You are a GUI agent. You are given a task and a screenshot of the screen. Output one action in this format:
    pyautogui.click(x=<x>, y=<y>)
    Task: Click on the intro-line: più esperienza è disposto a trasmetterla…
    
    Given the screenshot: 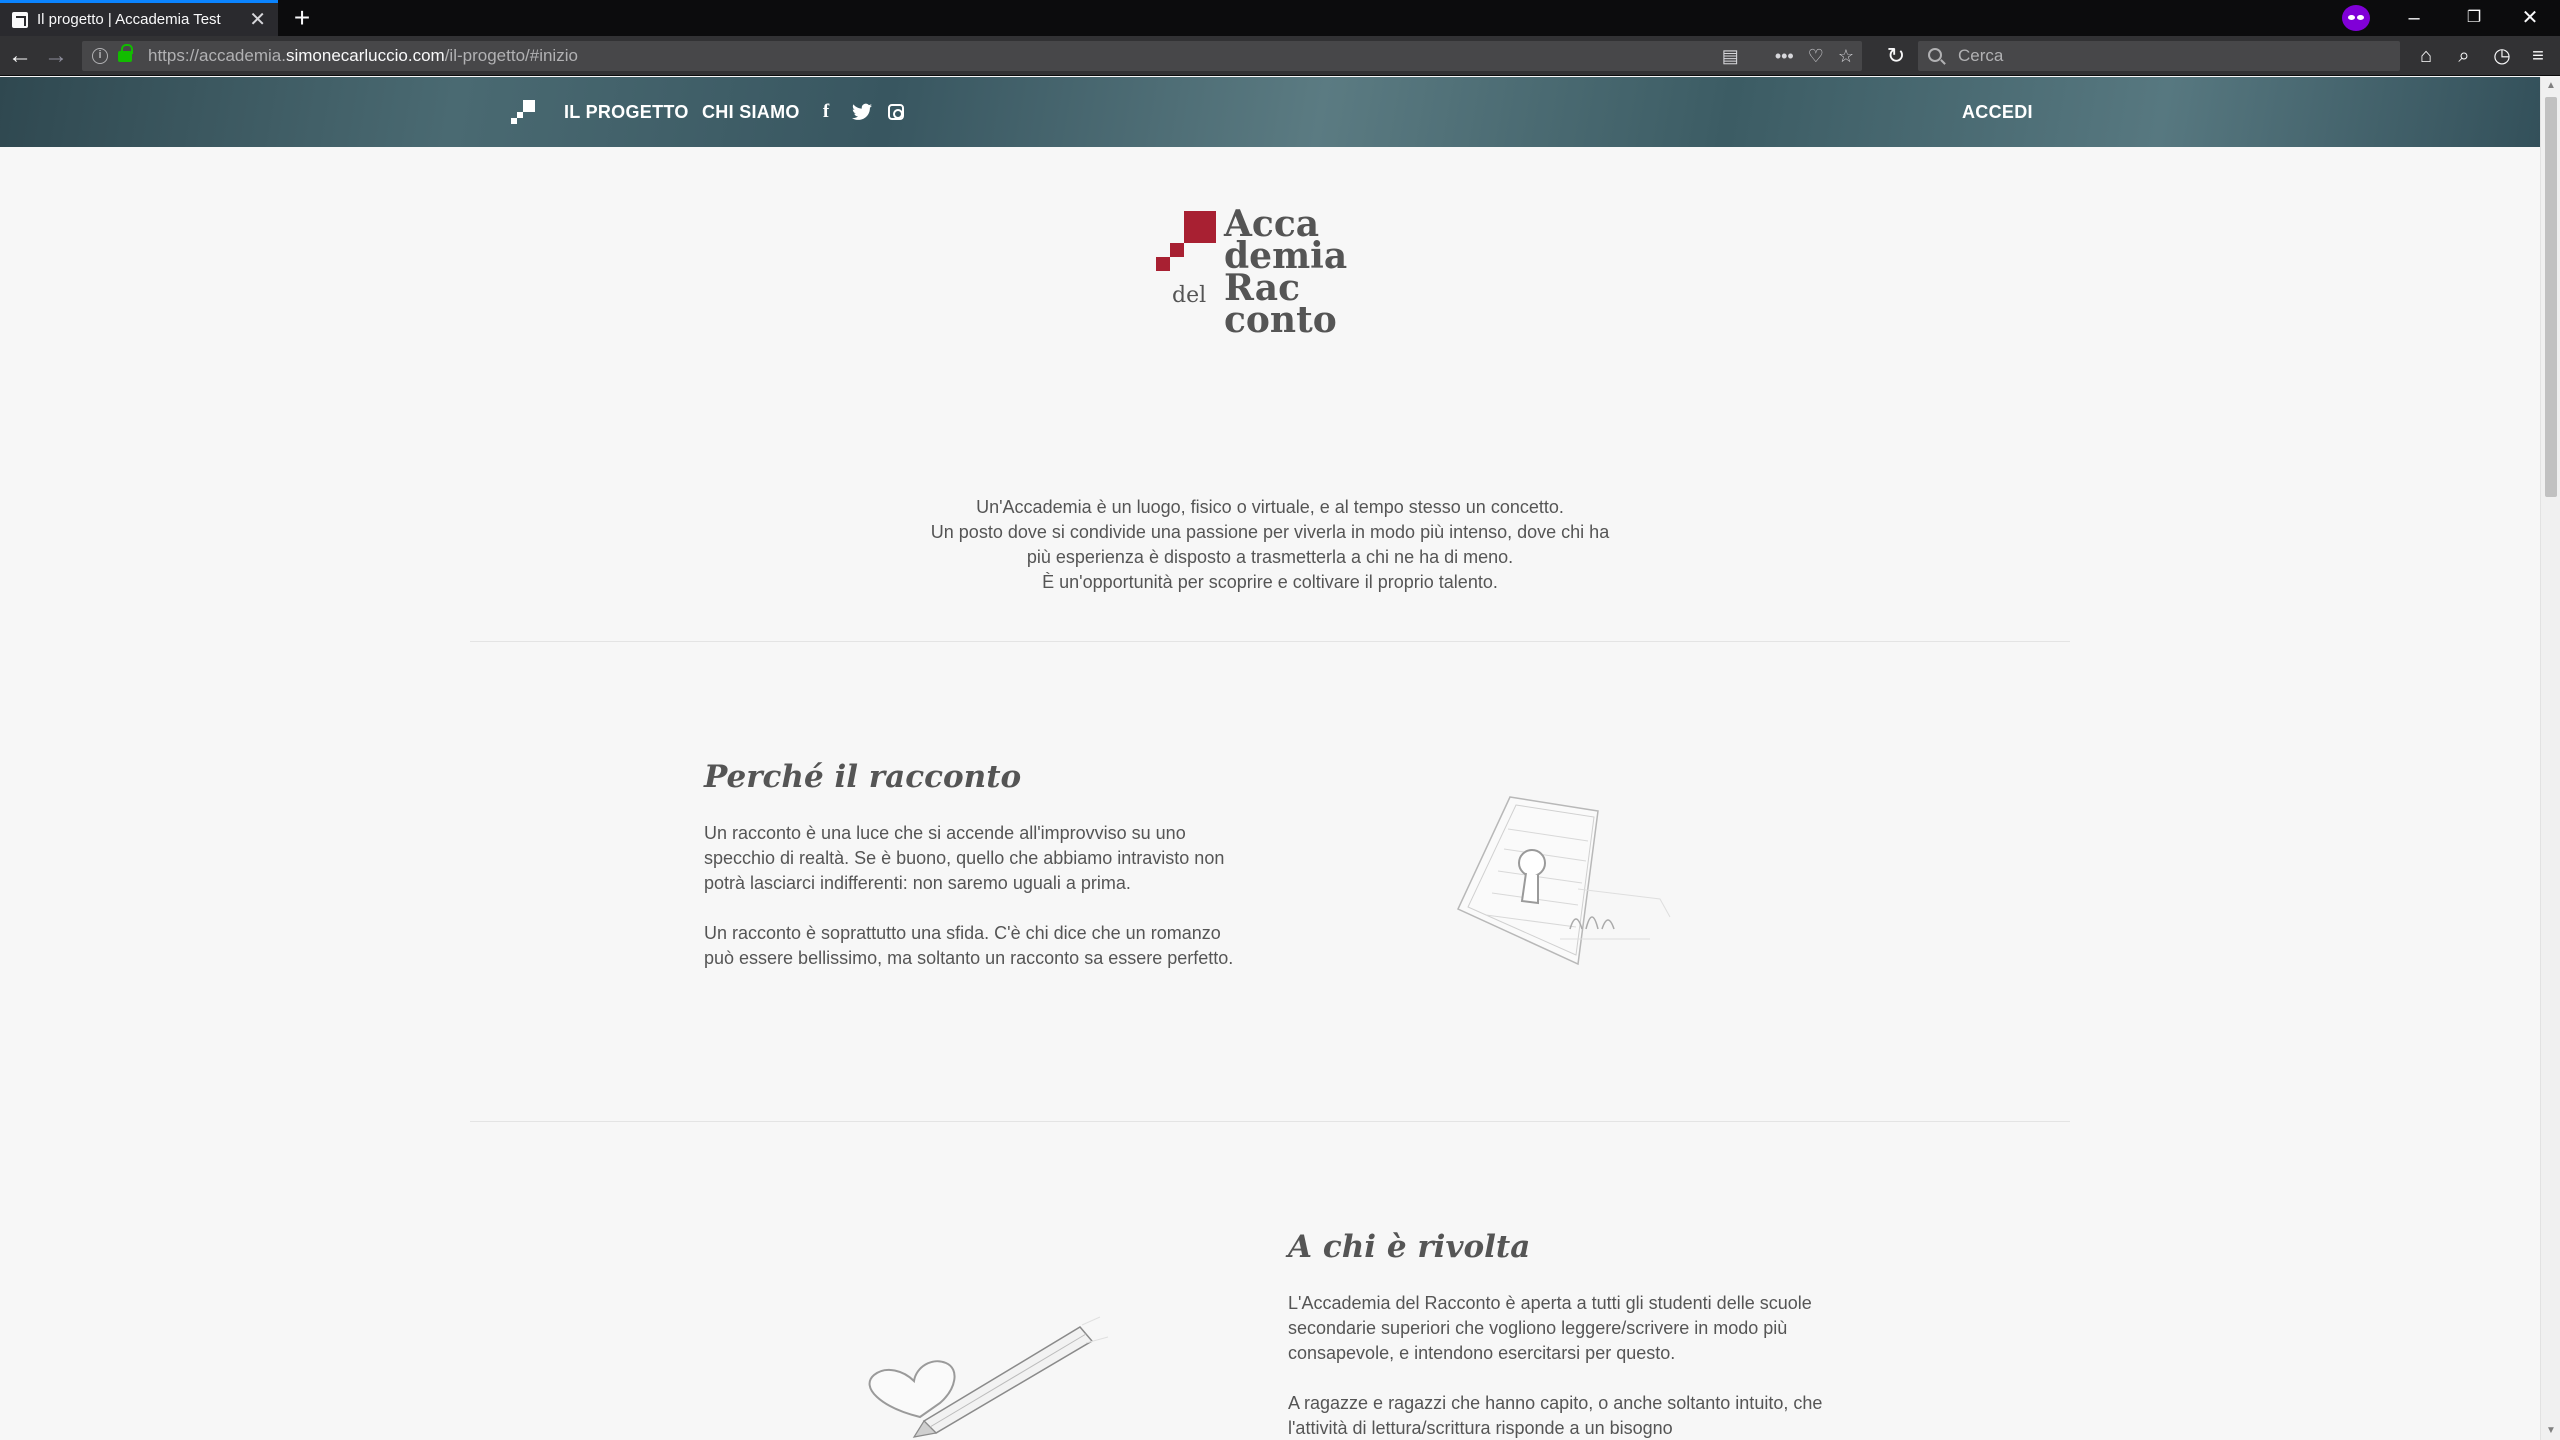 What is the action you would take?
    pyautogui.click(x=1270, y=557)
    